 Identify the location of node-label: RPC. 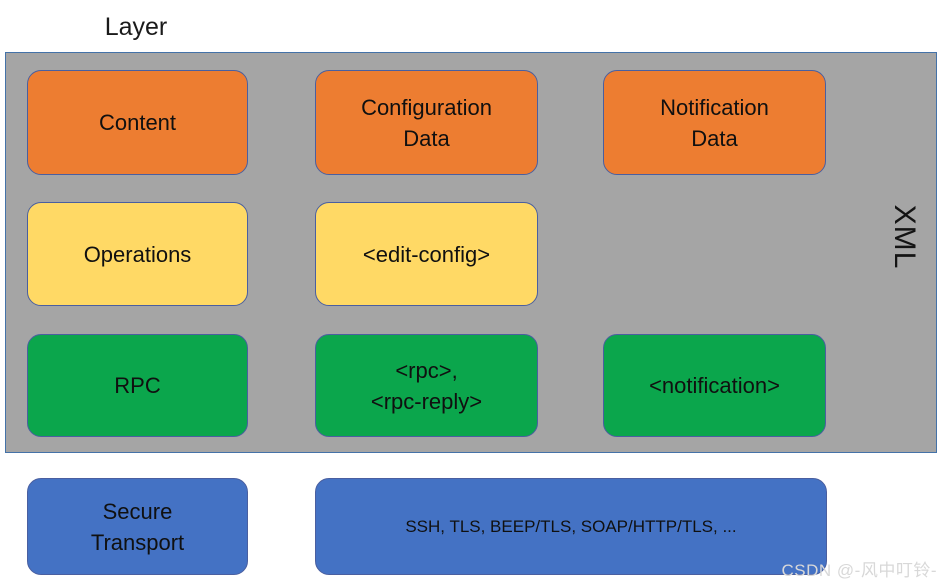
(137, 385).